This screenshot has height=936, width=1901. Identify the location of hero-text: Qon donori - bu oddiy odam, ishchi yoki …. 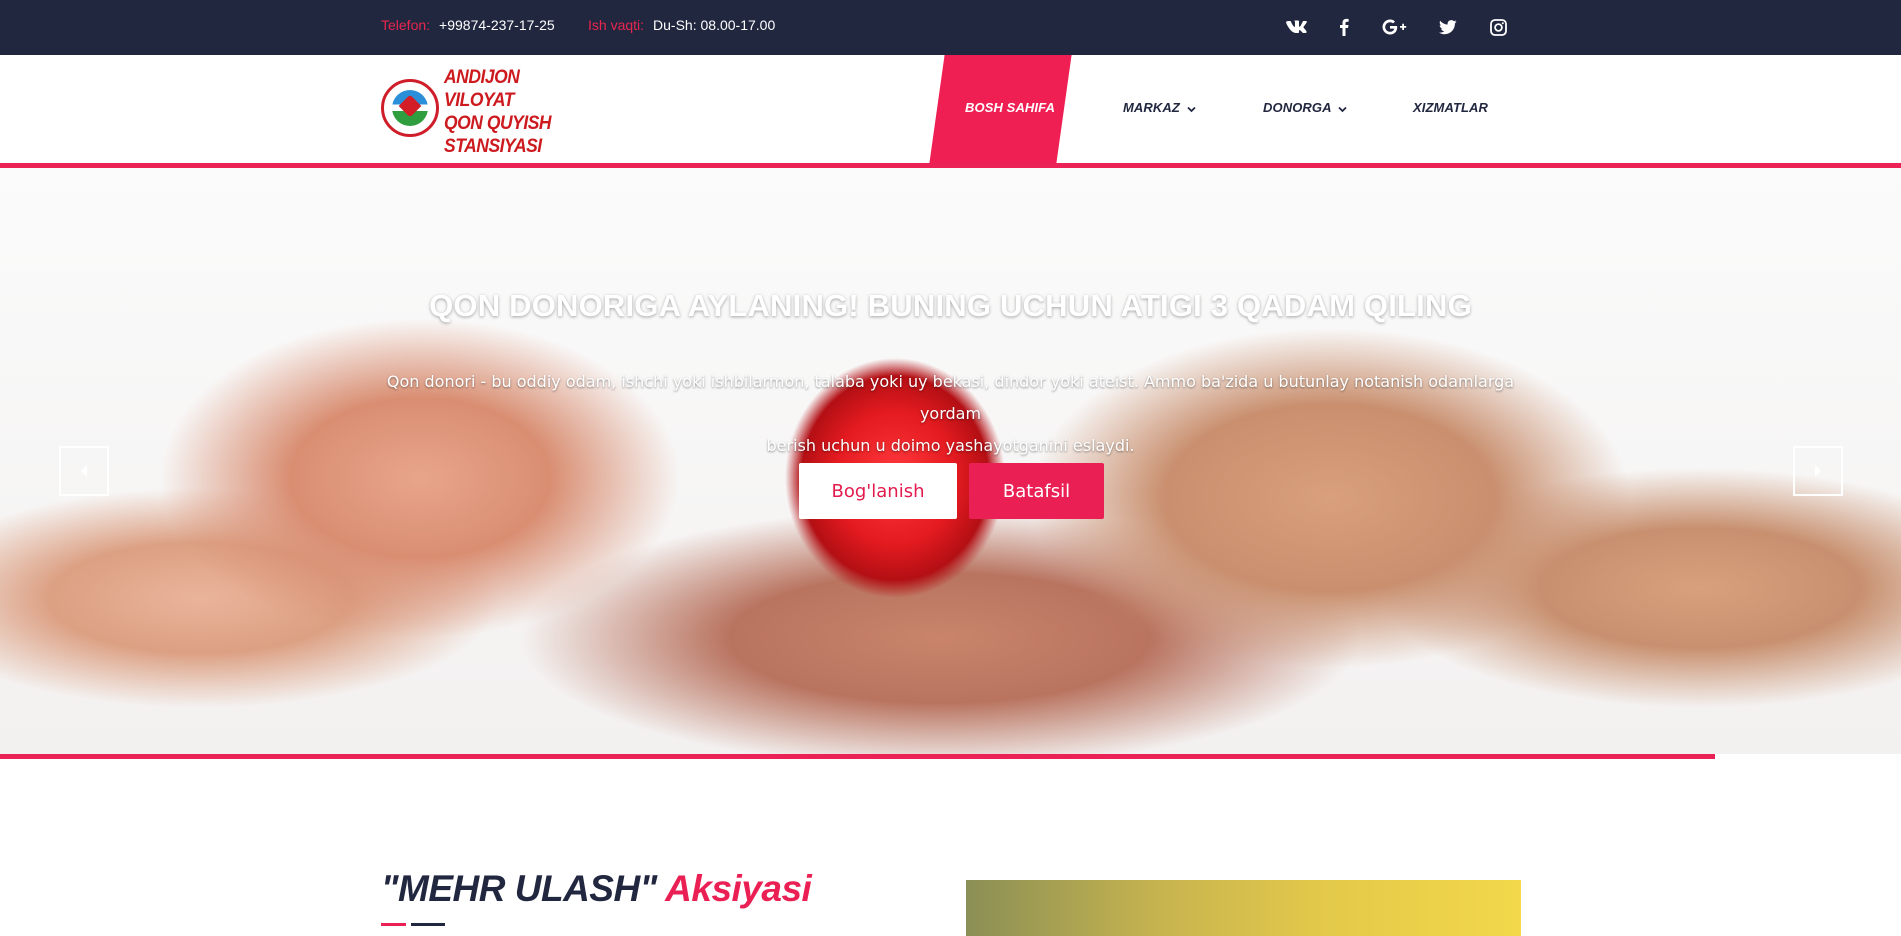
(950, 414).